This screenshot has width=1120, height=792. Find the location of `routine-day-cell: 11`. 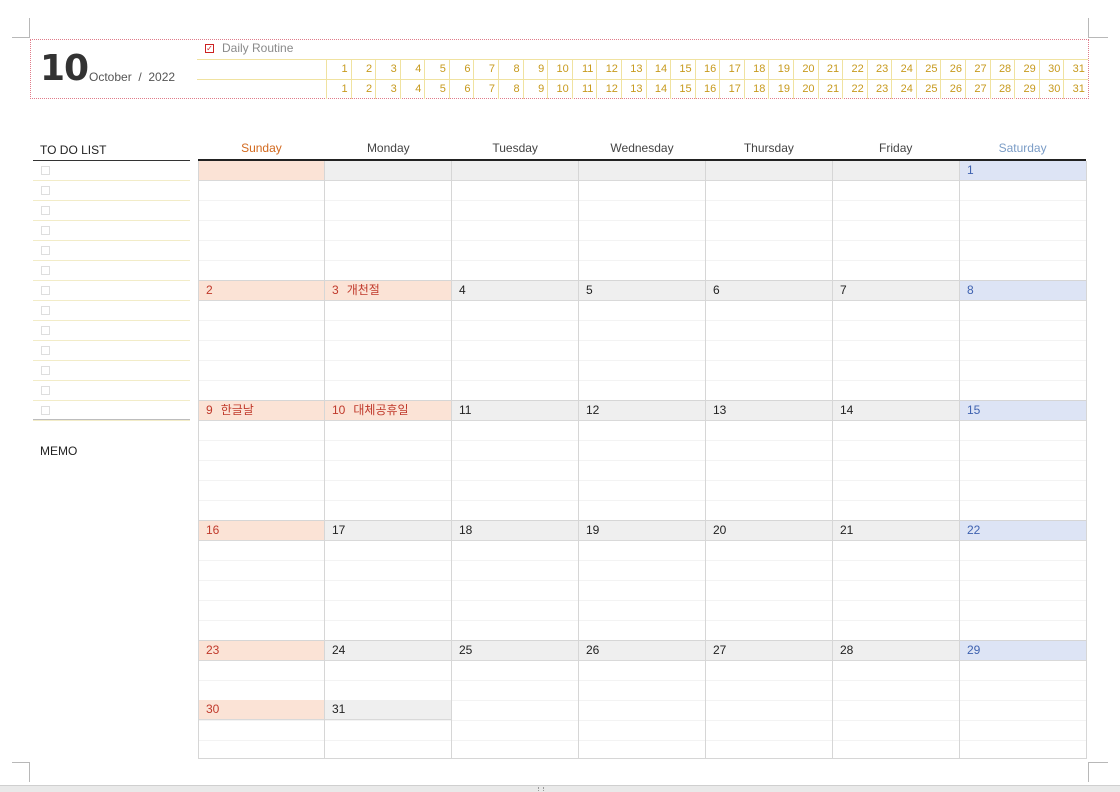

routine-day-cell: 11 is located at coordinates (585, 89).